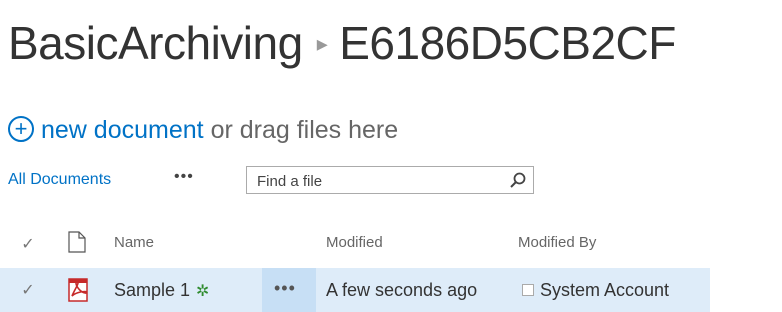 Image resolution: width=782 pixels, height=312 pixels. Describe the element at coordinates (122, 130) in the screenshot. I see `new-document-link: new document` at that location.